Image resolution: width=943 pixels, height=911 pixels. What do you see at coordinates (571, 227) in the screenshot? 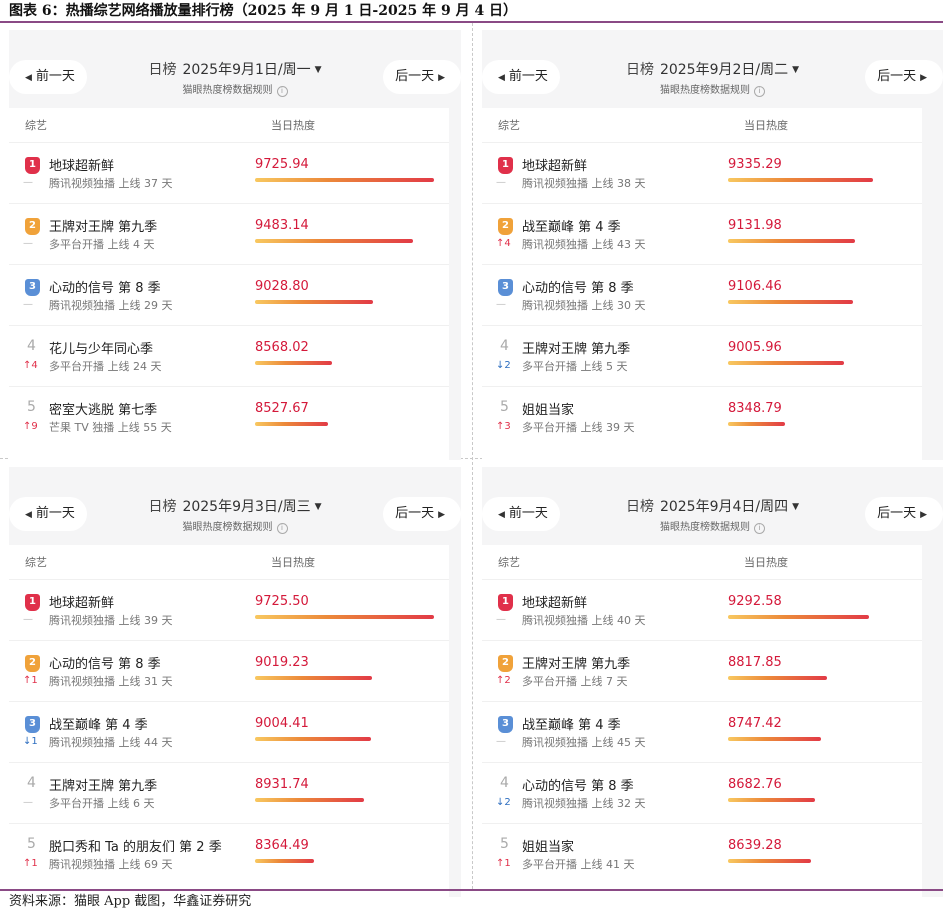
I see `show-name: 战至巅峰 第 4 季` at bounding box center [571, 227].